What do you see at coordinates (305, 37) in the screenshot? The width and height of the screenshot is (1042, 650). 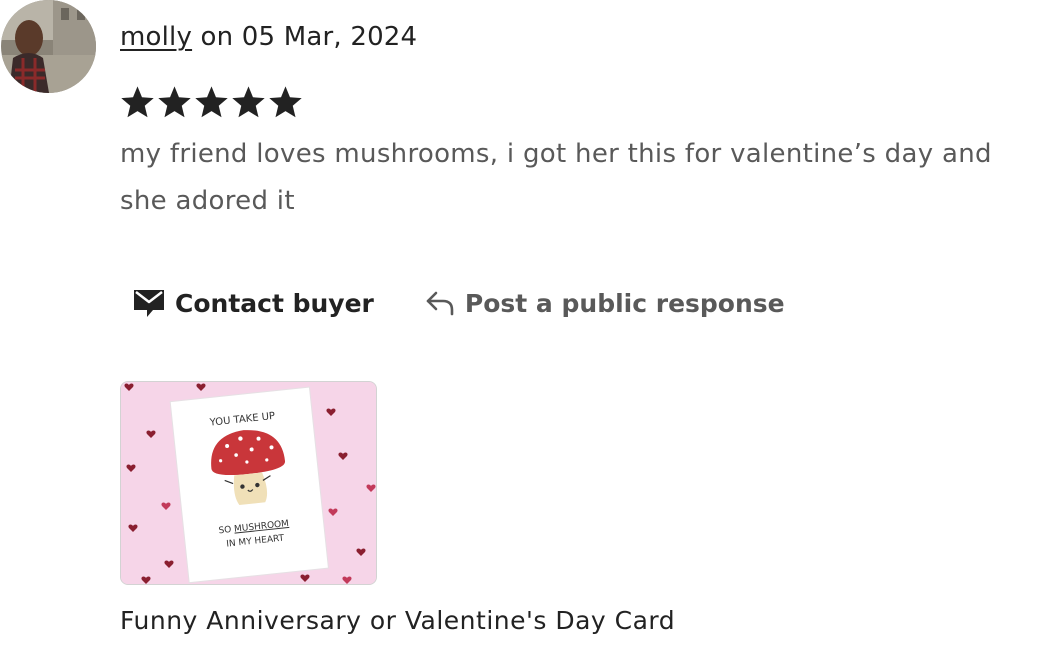 I see `review-date: on 05 Mar, 2024` at bounding box center [305, 37].